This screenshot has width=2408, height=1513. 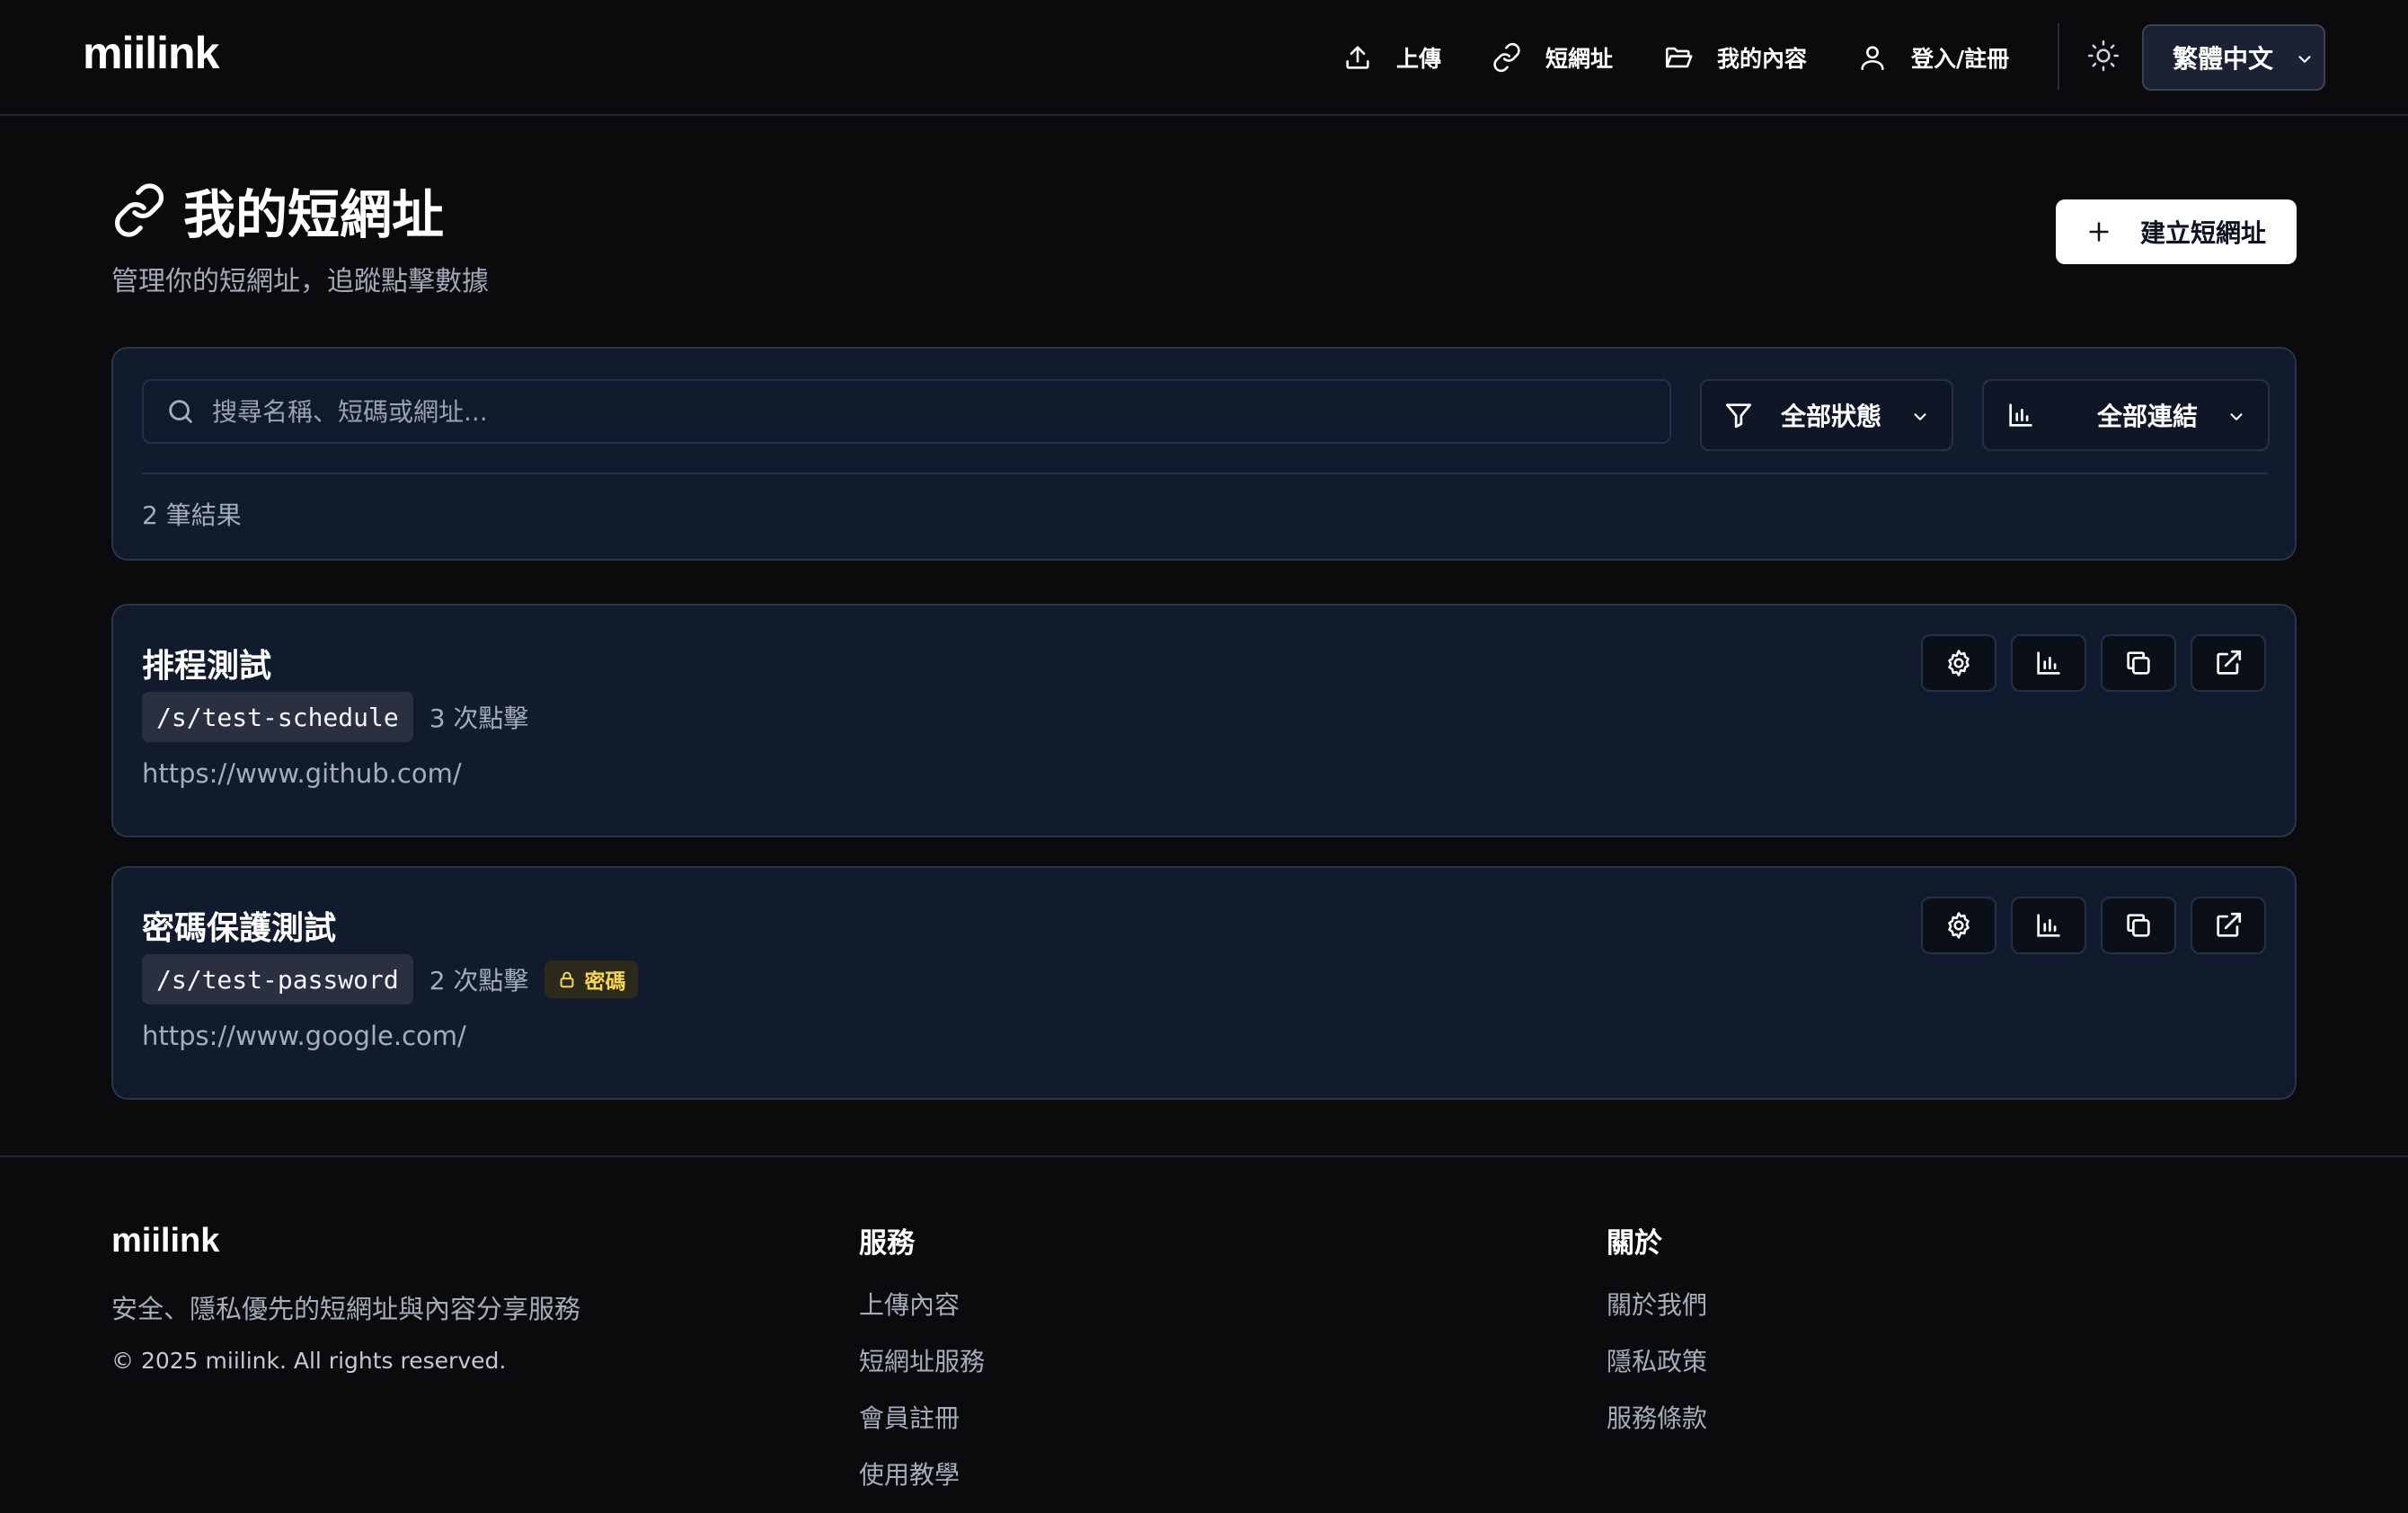 I want to click on nav-short-link-label: 短網址, so click(x=1579, y=59).